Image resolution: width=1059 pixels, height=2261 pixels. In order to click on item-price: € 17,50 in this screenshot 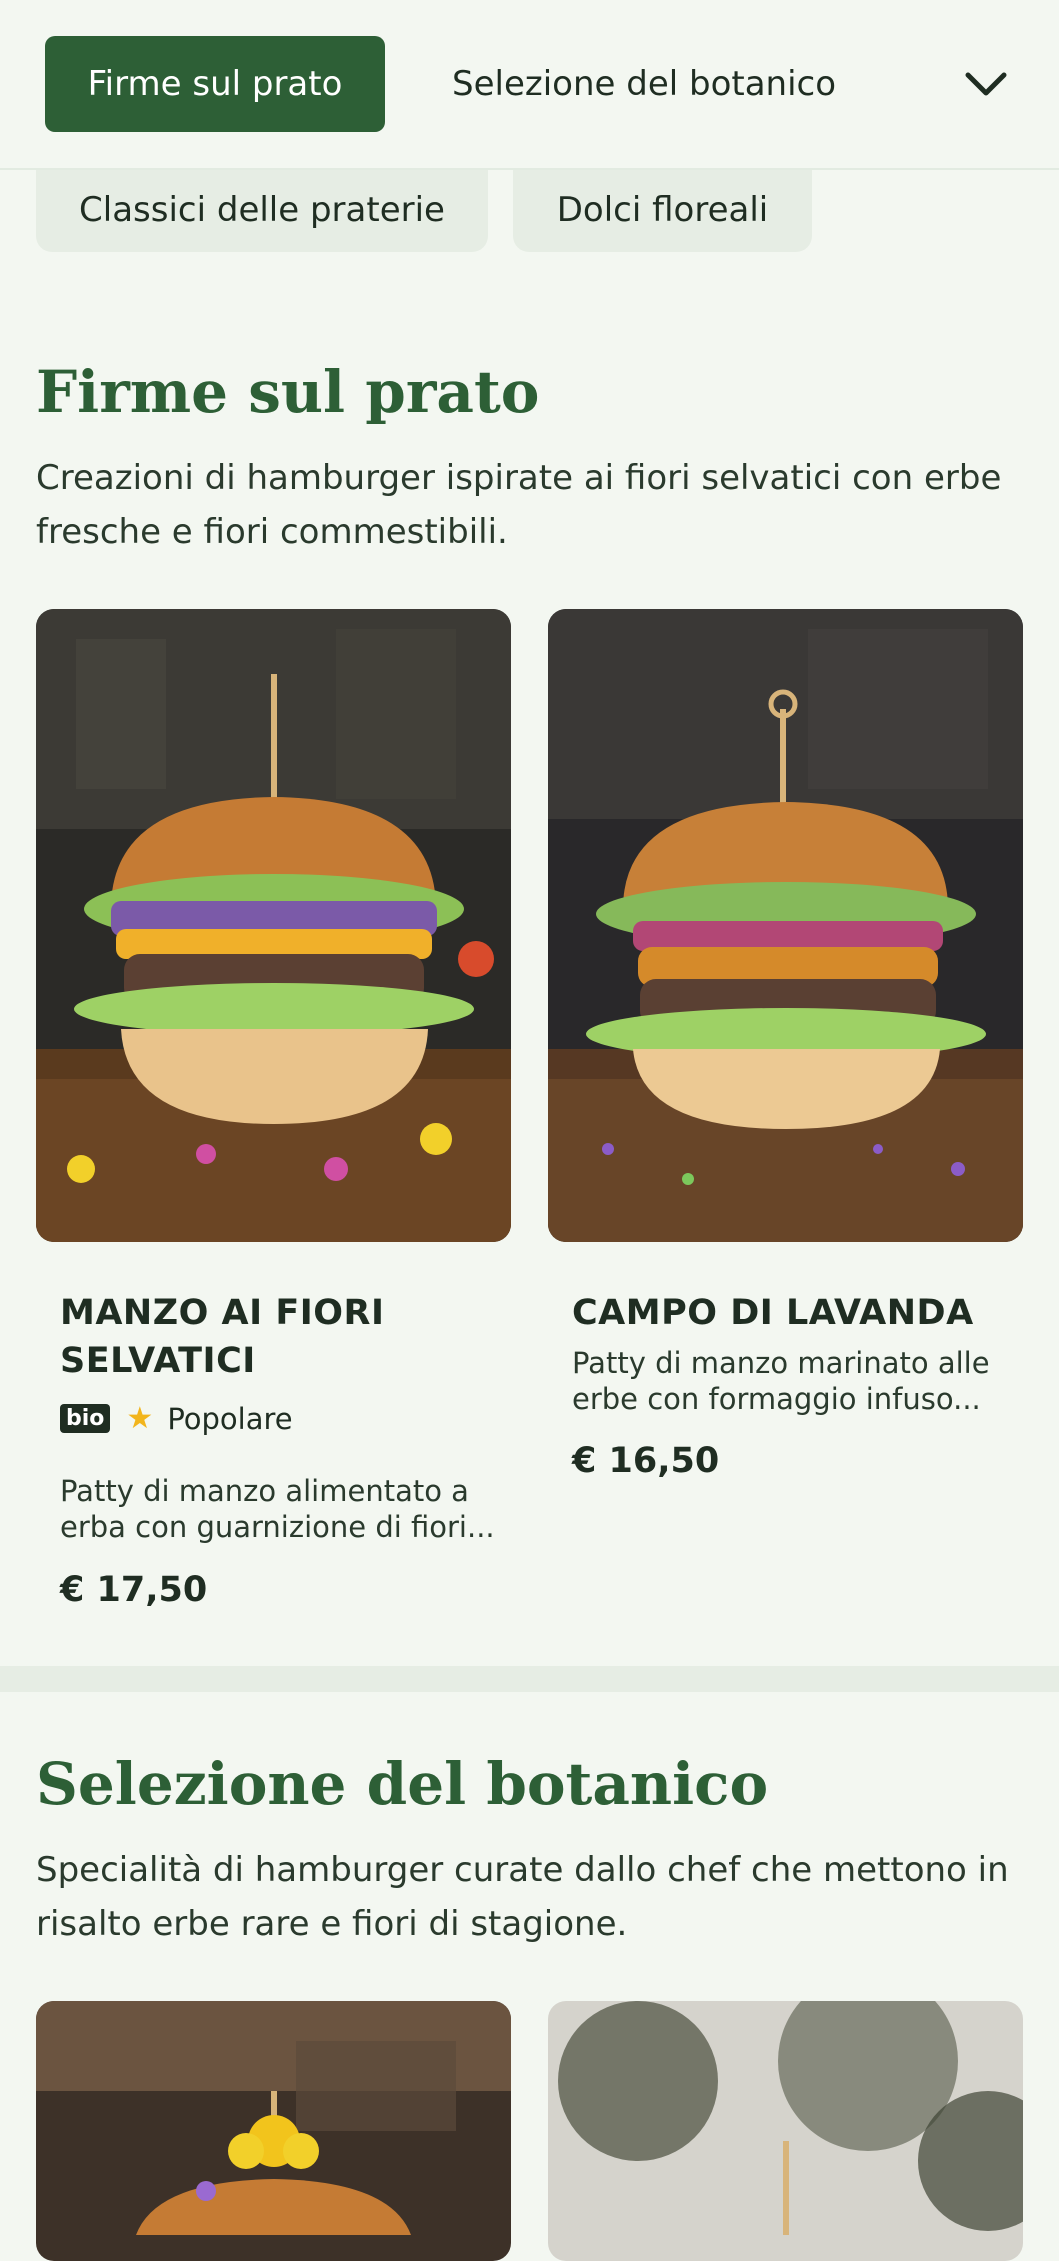, I will do `click(134, 1590)`.